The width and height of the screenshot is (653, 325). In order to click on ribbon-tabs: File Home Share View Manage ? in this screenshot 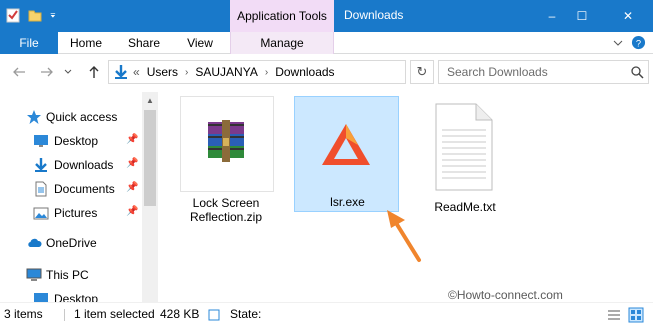, I will do `click(326, 43)`.